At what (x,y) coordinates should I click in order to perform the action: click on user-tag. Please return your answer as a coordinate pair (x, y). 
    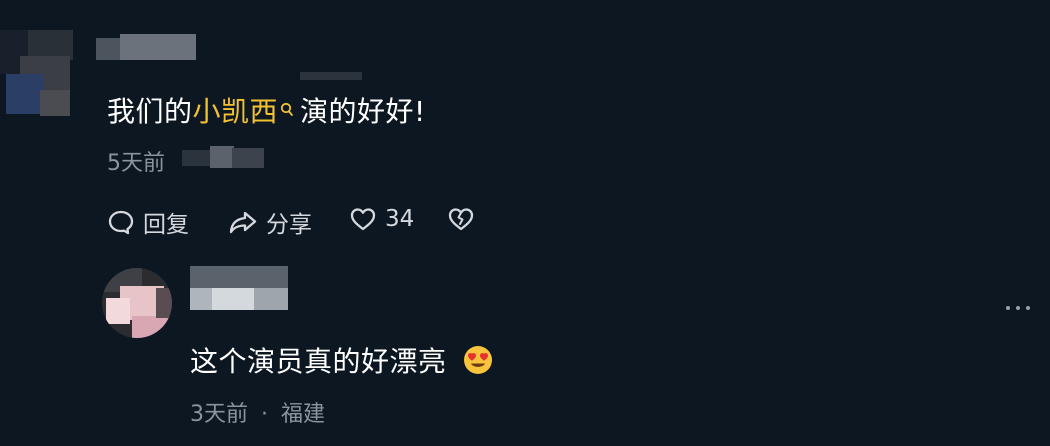
    Looking at the image, I should click on (331, 77).